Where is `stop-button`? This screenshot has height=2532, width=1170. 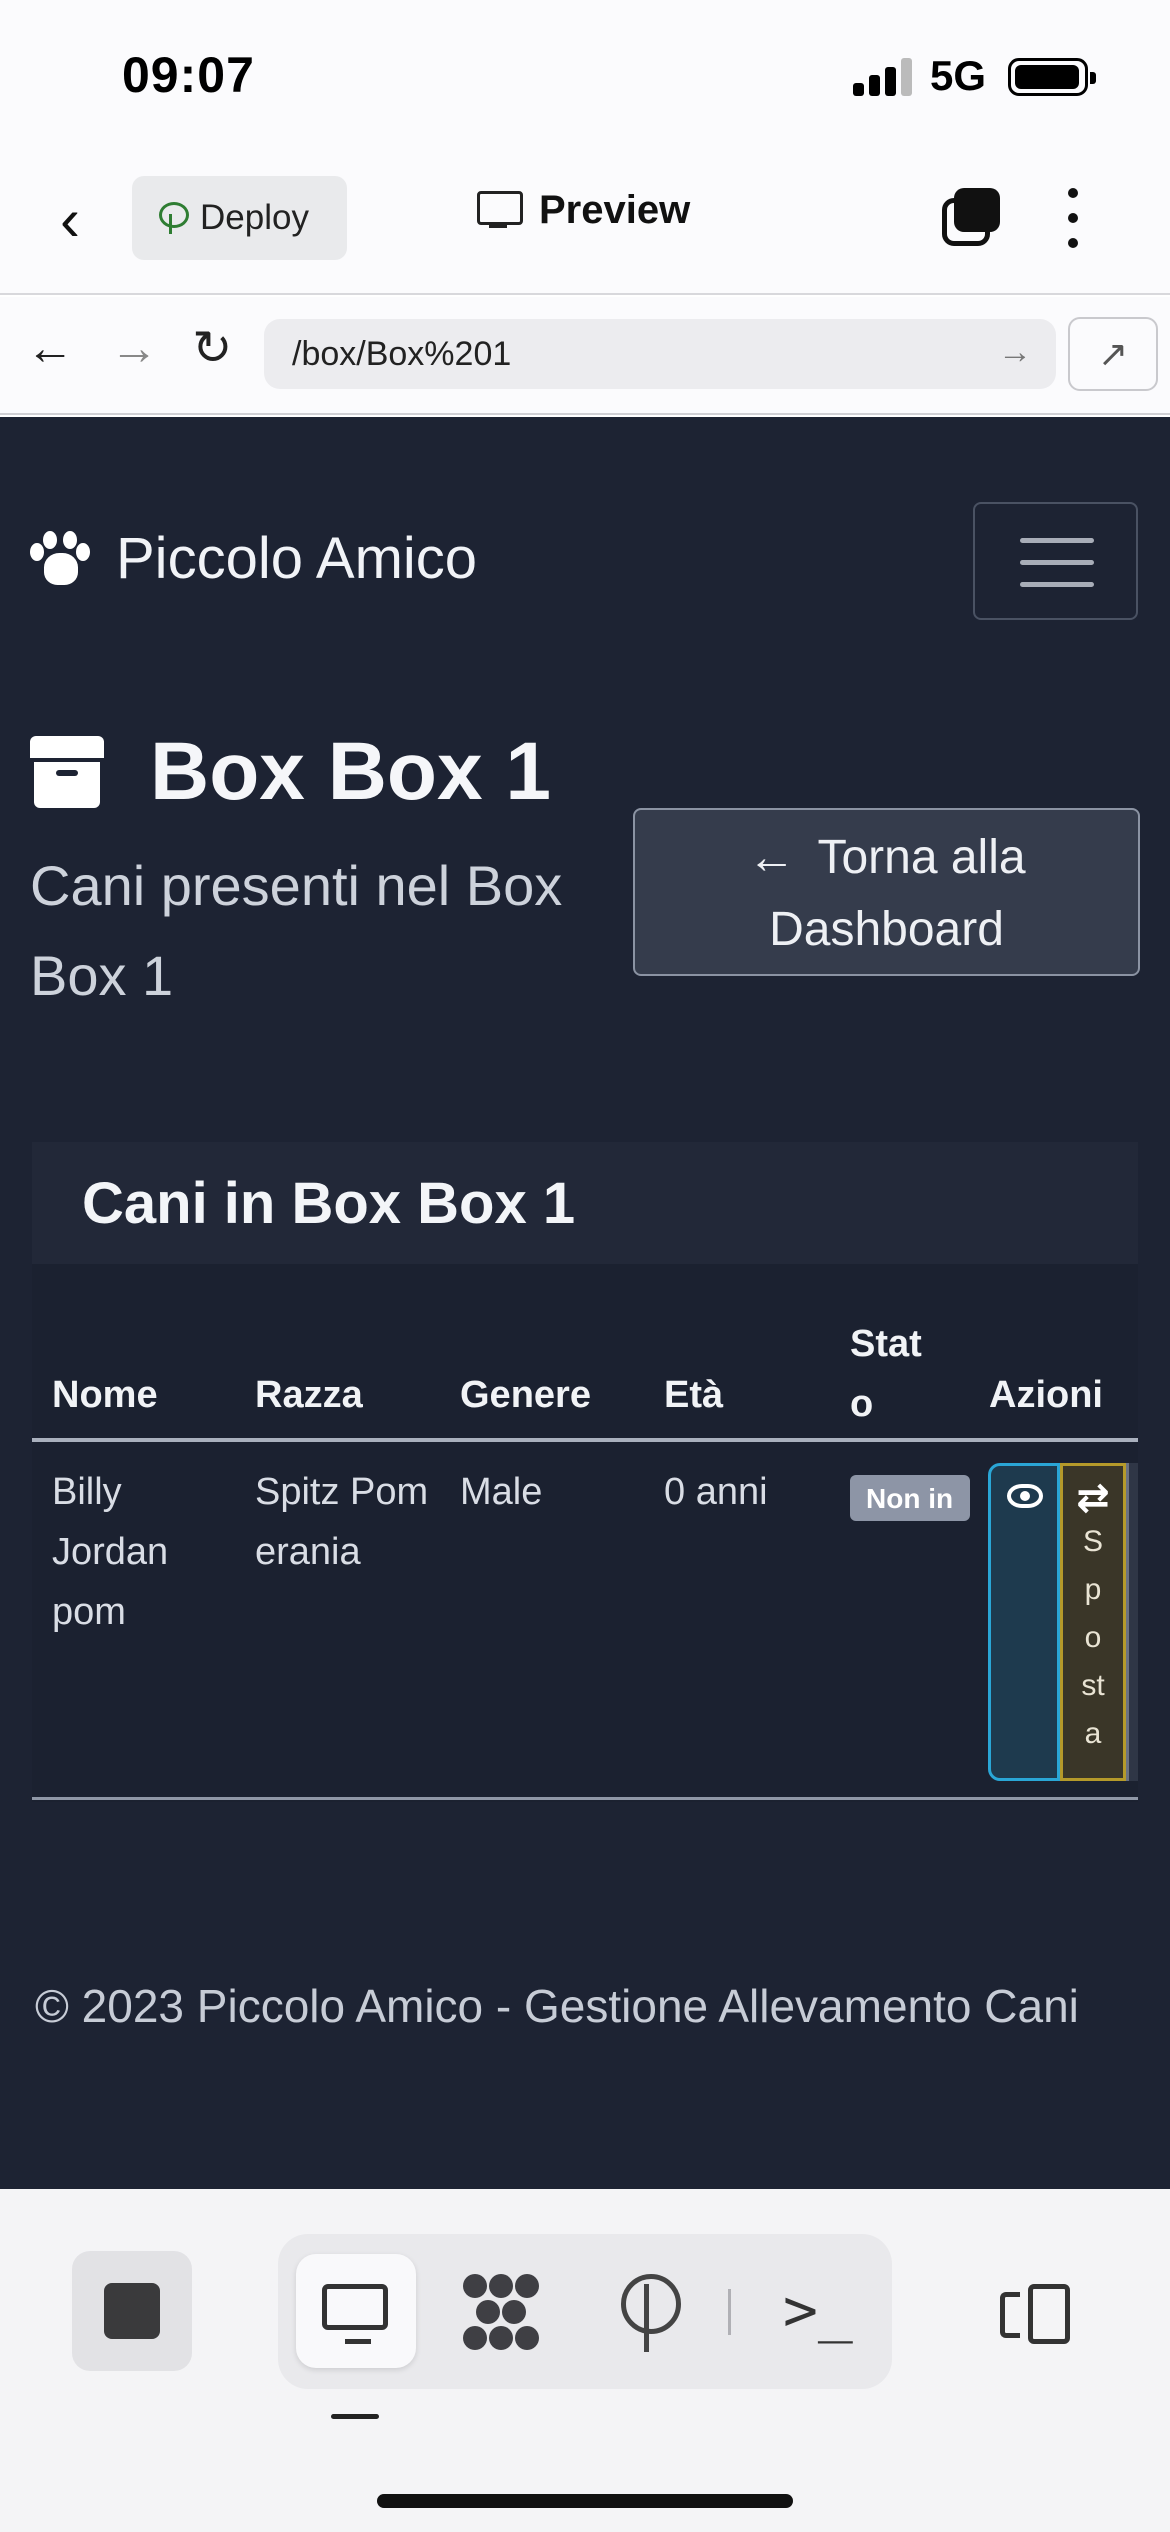
stop-button is located at coordinates (132, 2311).